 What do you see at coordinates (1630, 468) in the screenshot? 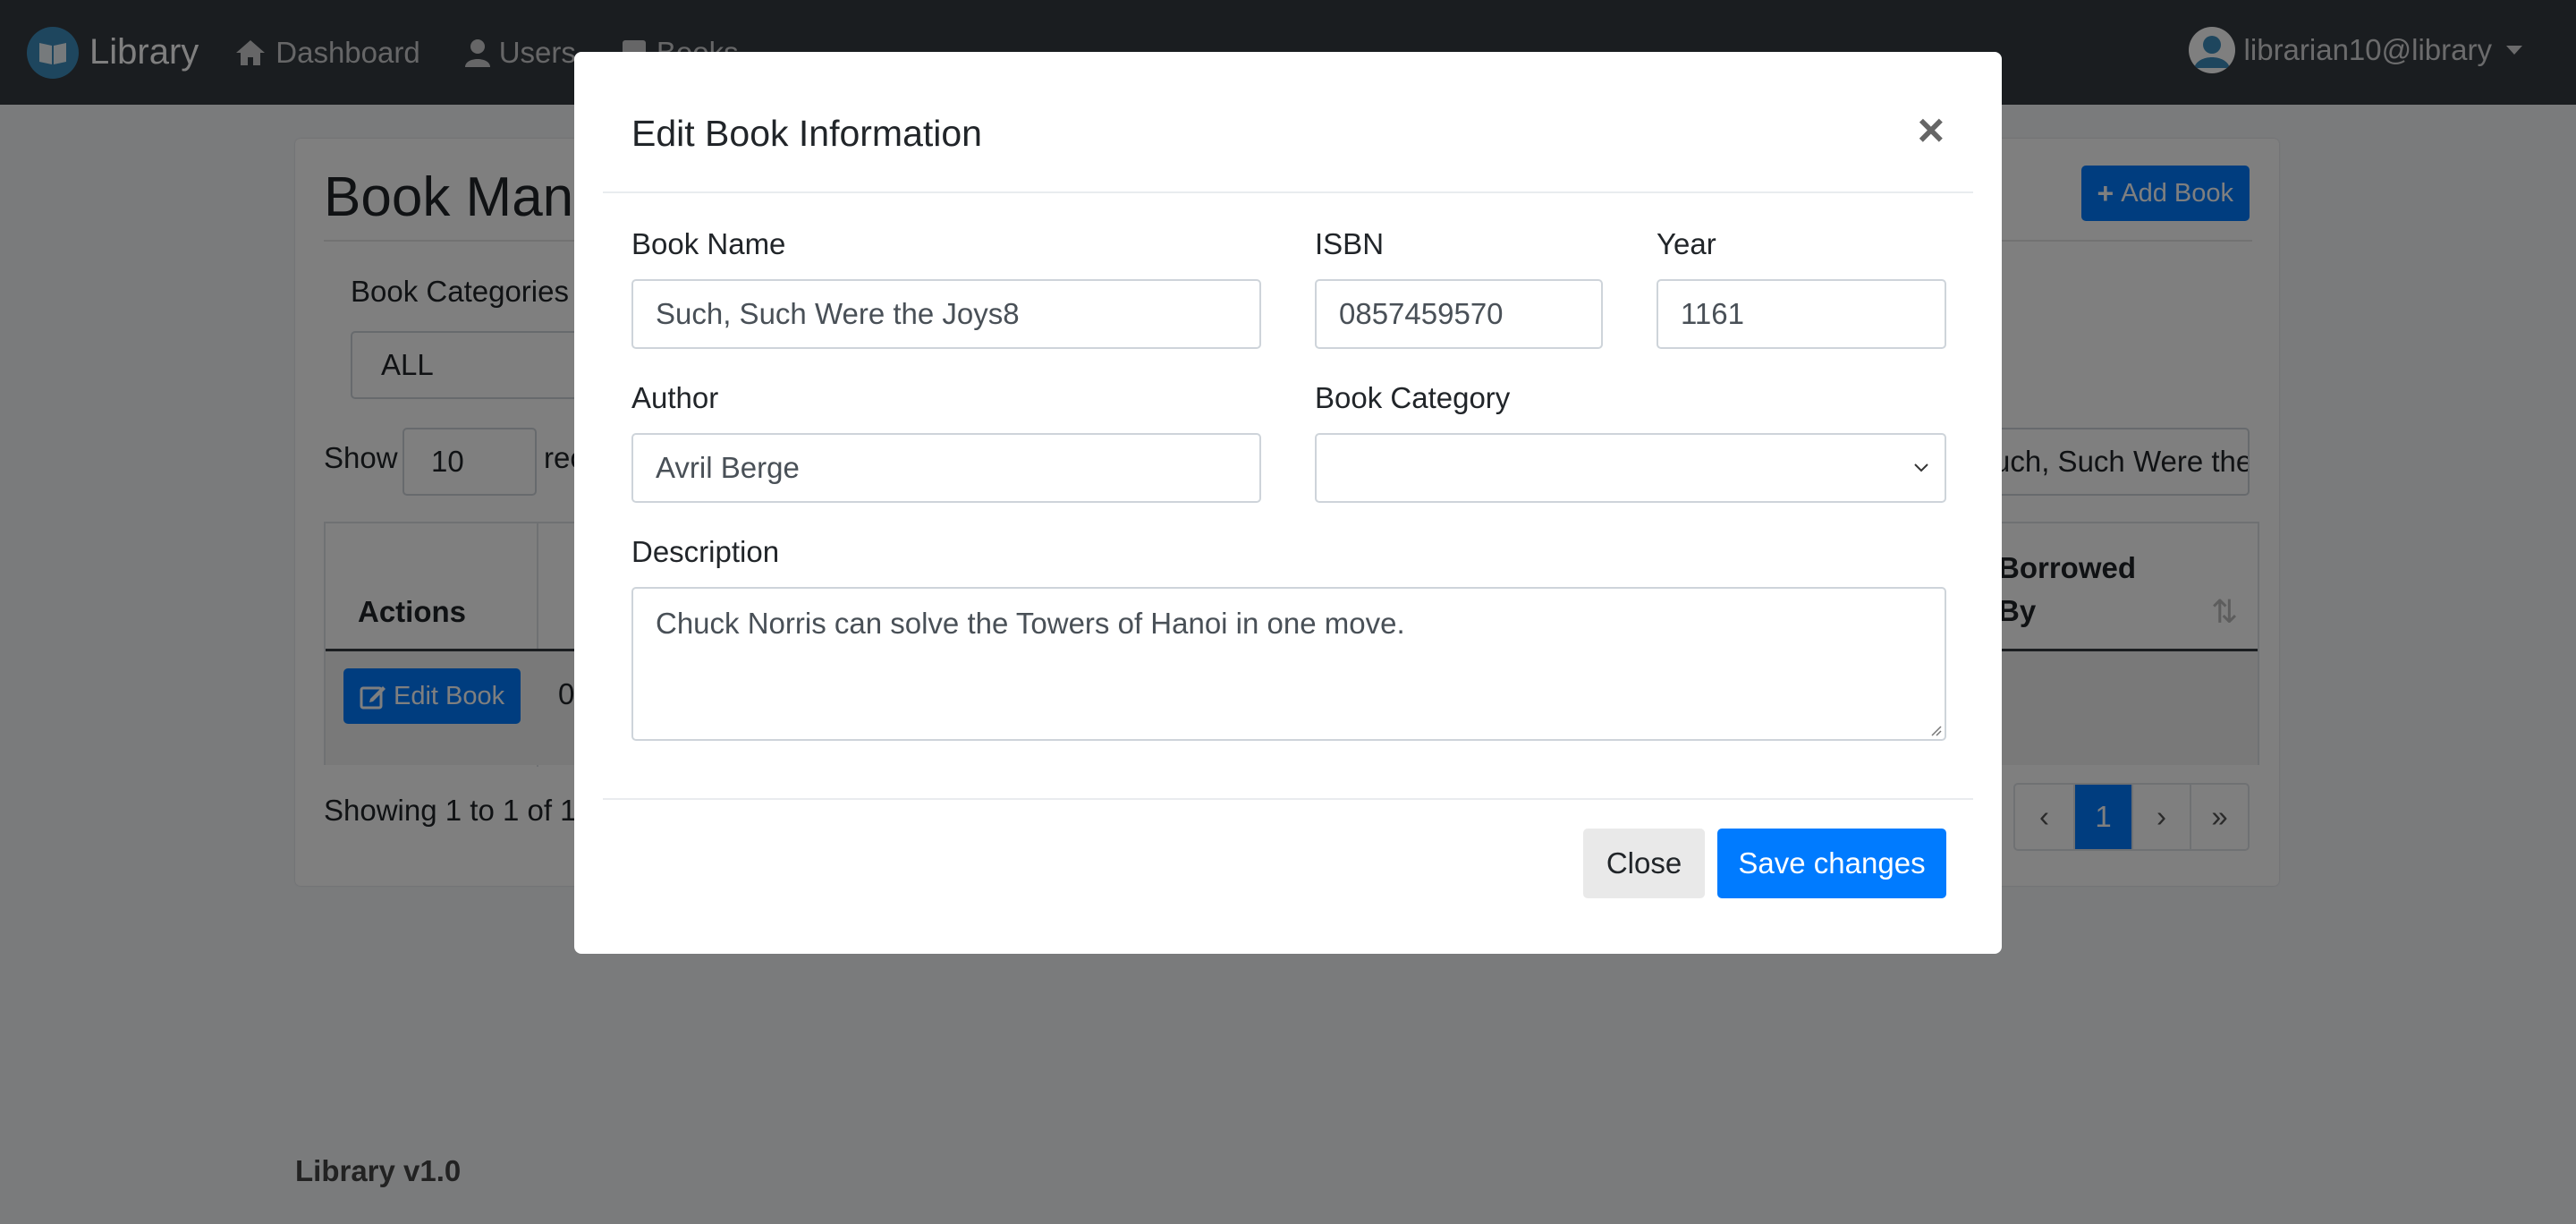
I see `book-category-select` at bounding box center [1630, 468].